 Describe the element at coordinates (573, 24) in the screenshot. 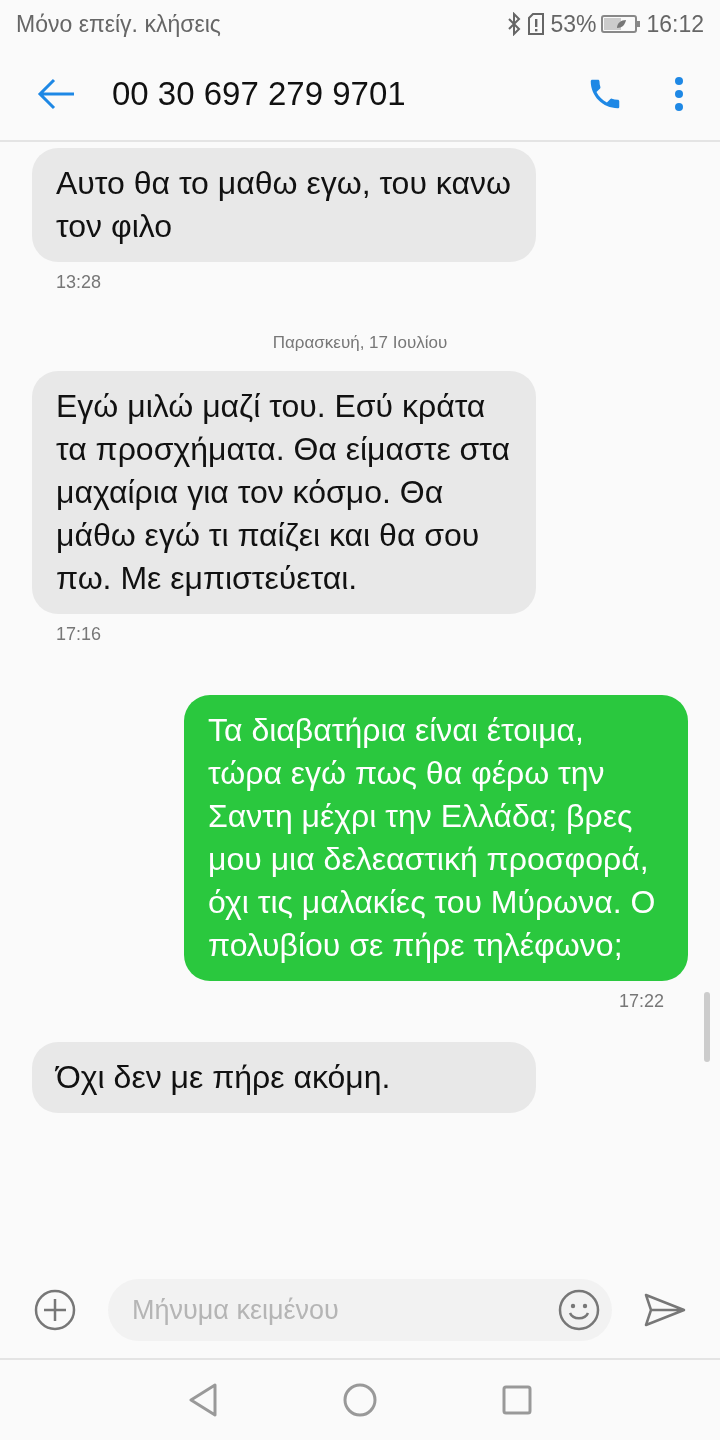

I see `battery-percent: 53%` at that location.